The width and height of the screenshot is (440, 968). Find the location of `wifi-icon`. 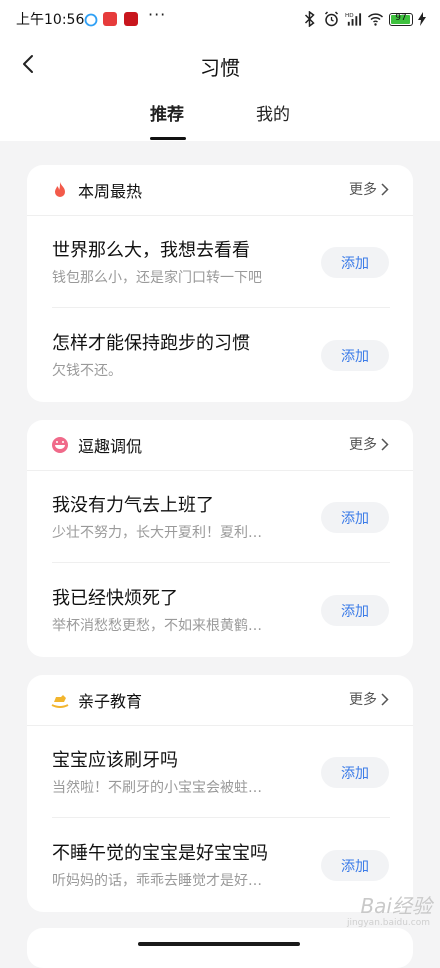

wifi-icon is located at coordinates (375, 19).